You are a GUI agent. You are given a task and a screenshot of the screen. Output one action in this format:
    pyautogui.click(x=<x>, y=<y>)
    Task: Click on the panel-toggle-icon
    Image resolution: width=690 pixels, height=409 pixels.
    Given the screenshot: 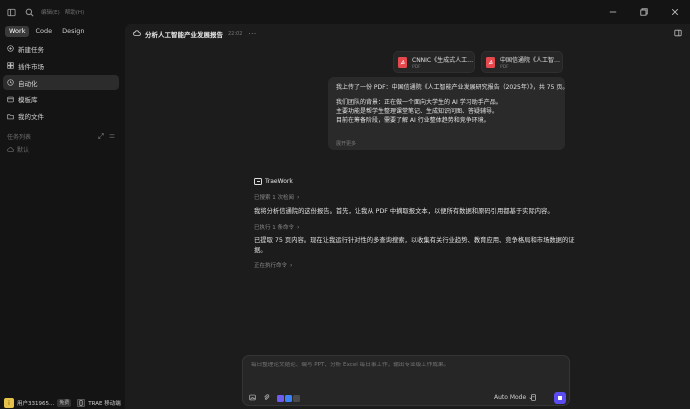 What is the action you would take?
    pyautogui.click(x=678, y=34)
    